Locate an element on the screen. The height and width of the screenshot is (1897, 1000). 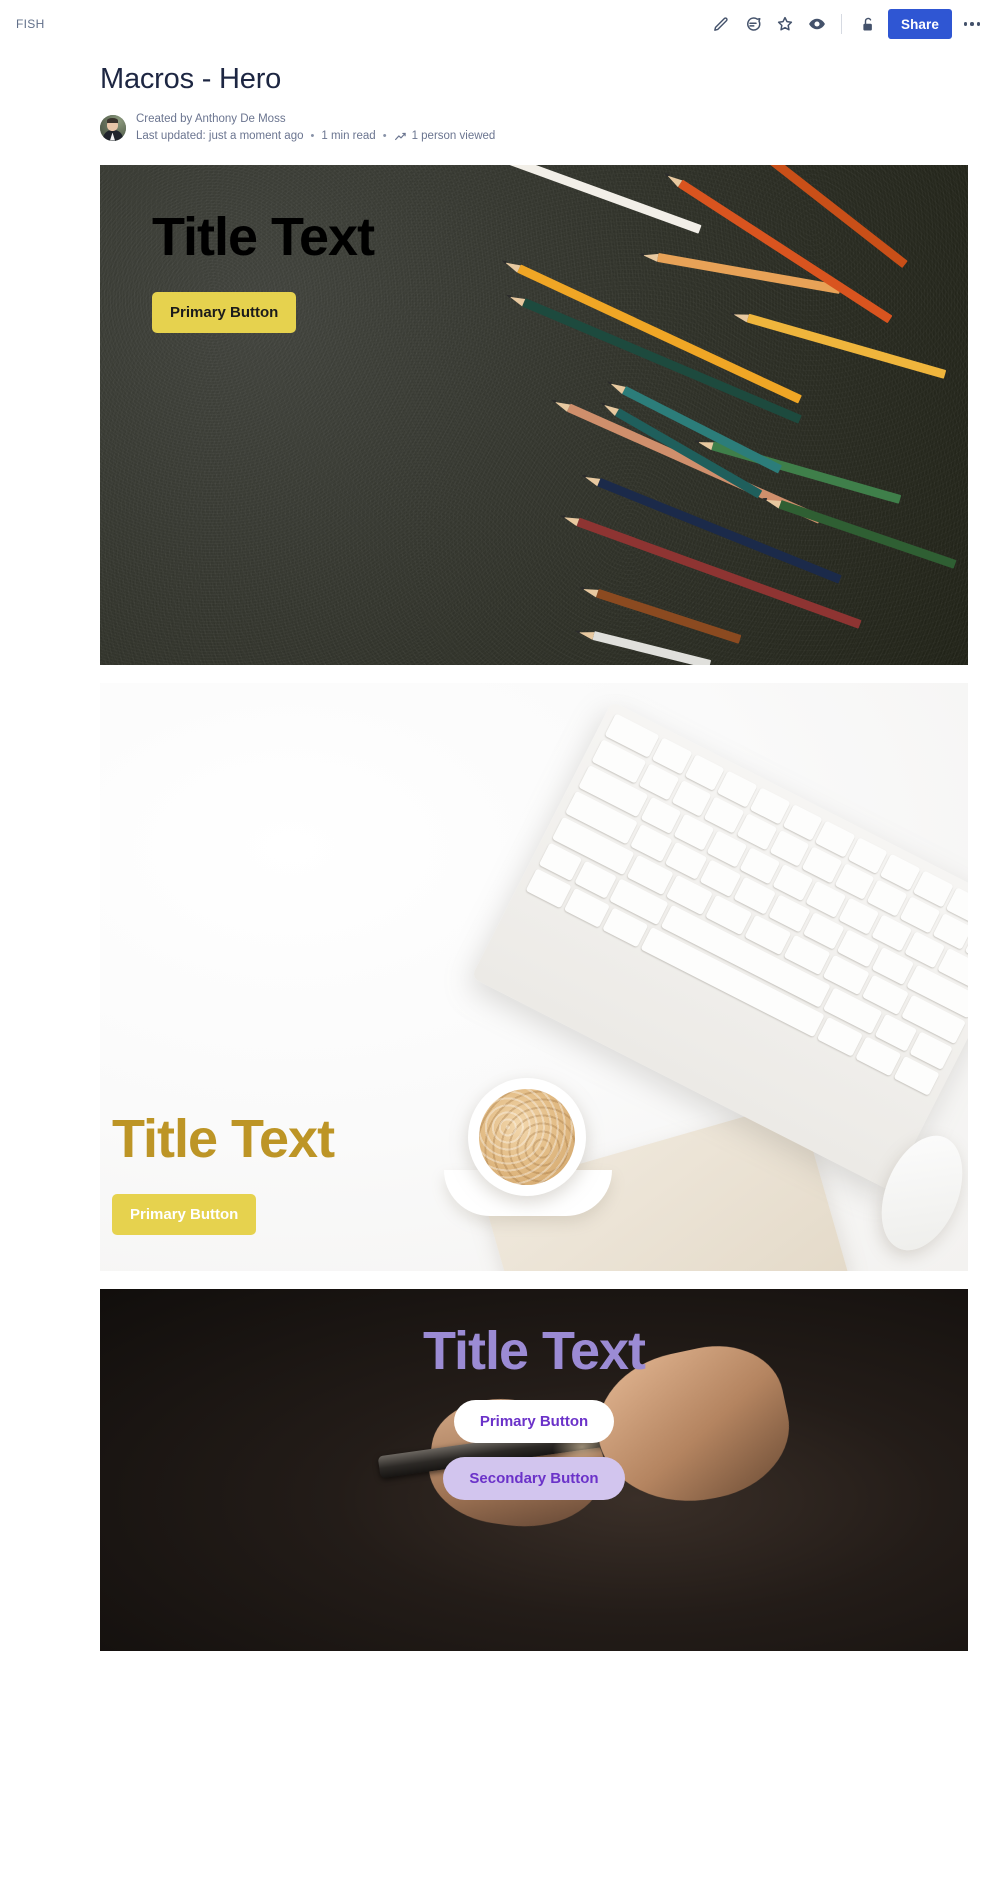
more-actions-button is located at coordinates (972, 24).